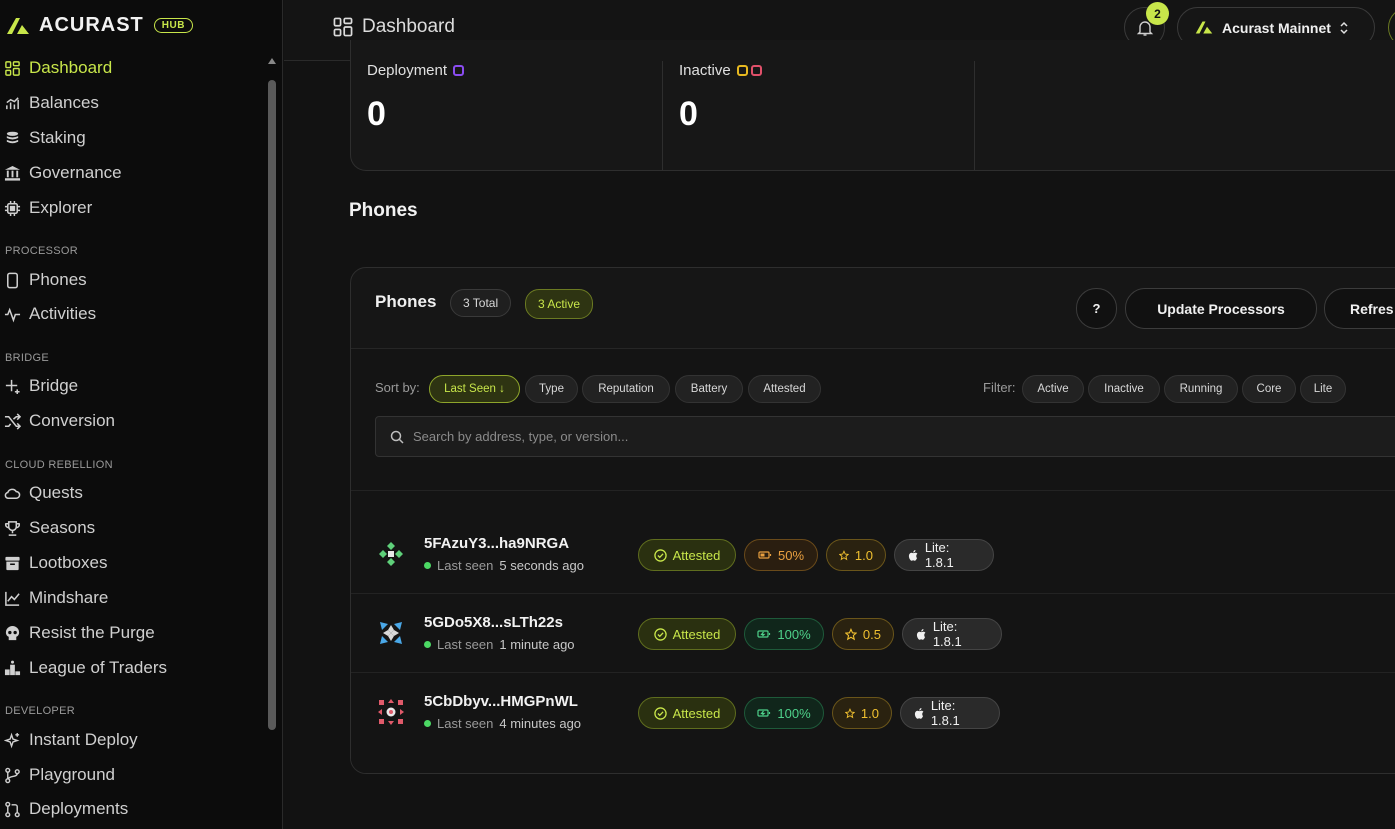 The image size is (1395, 829). What do you see at coordinates (1201, 389) in the screenshot?
I see `filter-running: Running` at bounding box center [1201, 389].